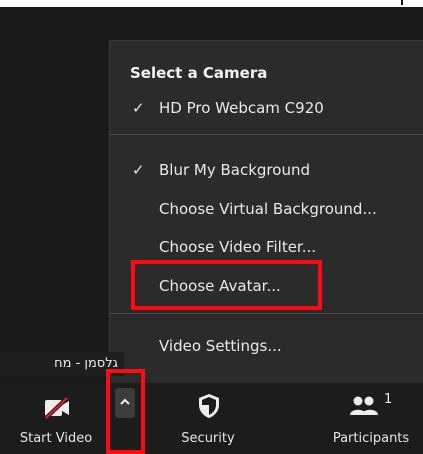 The image size is (423, 454). I want to click on menu-item-blur-background: ✓ Blur My Background, so click(266, 170).